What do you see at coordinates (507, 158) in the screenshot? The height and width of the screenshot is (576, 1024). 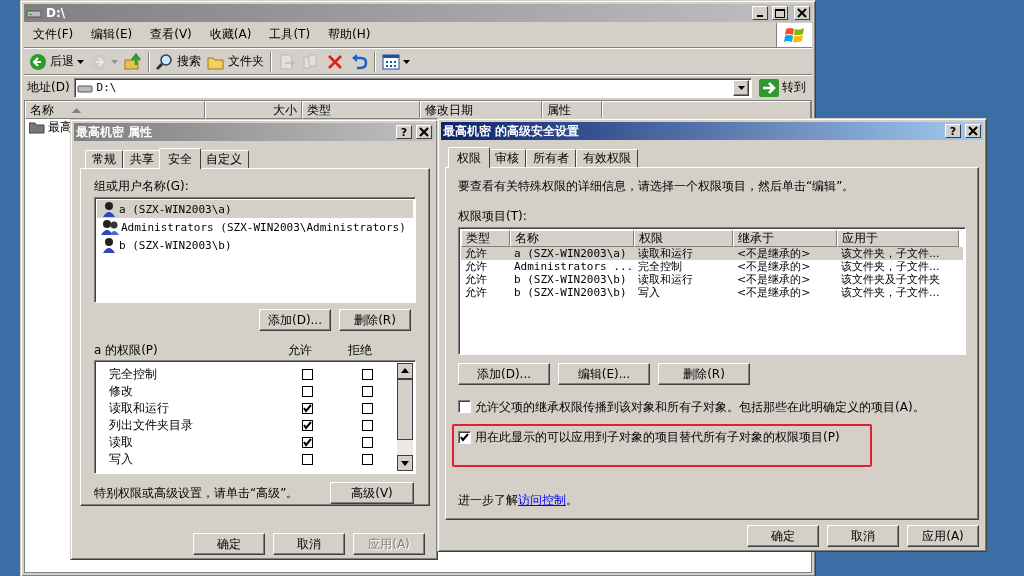 I see `tab: 审核` at bounding box center [507, 158].